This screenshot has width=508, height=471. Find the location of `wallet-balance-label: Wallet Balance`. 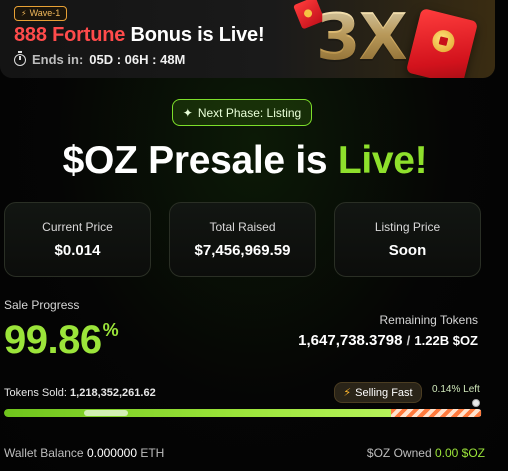

wallet-balance-label: Wallet Balance is located at coordinates (44, 453).